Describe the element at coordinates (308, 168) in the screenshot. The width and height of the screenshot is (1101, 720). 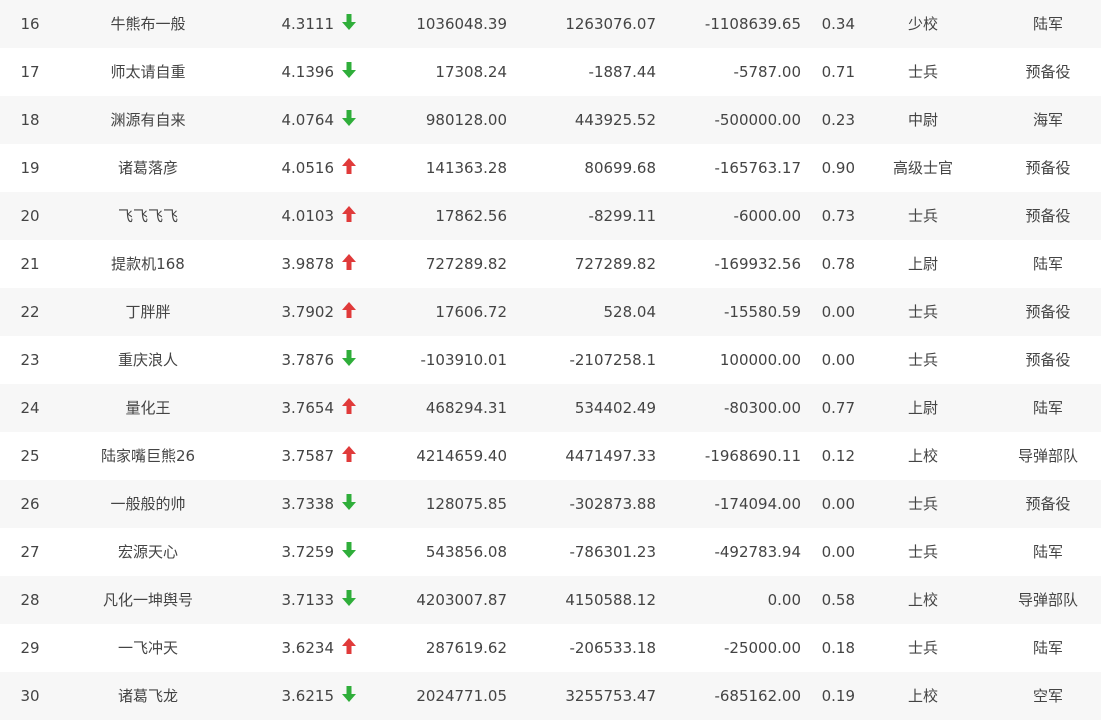
I see `score-cell: 4.0516` at that location.